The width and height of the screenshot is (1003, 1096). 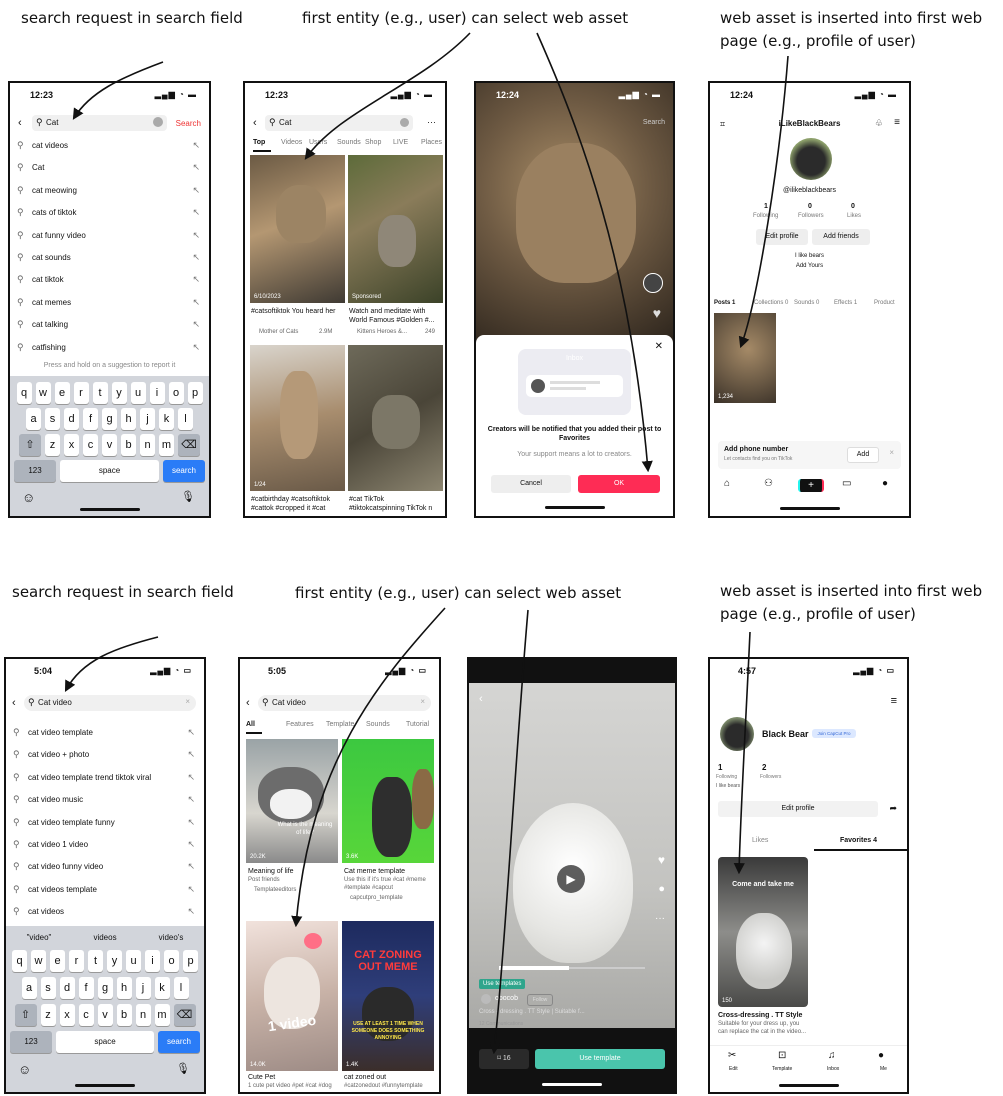 What do you see at coordinates (24, 393) in the screenshot?
I see `key-q: q` at bounding box center [24, 393].